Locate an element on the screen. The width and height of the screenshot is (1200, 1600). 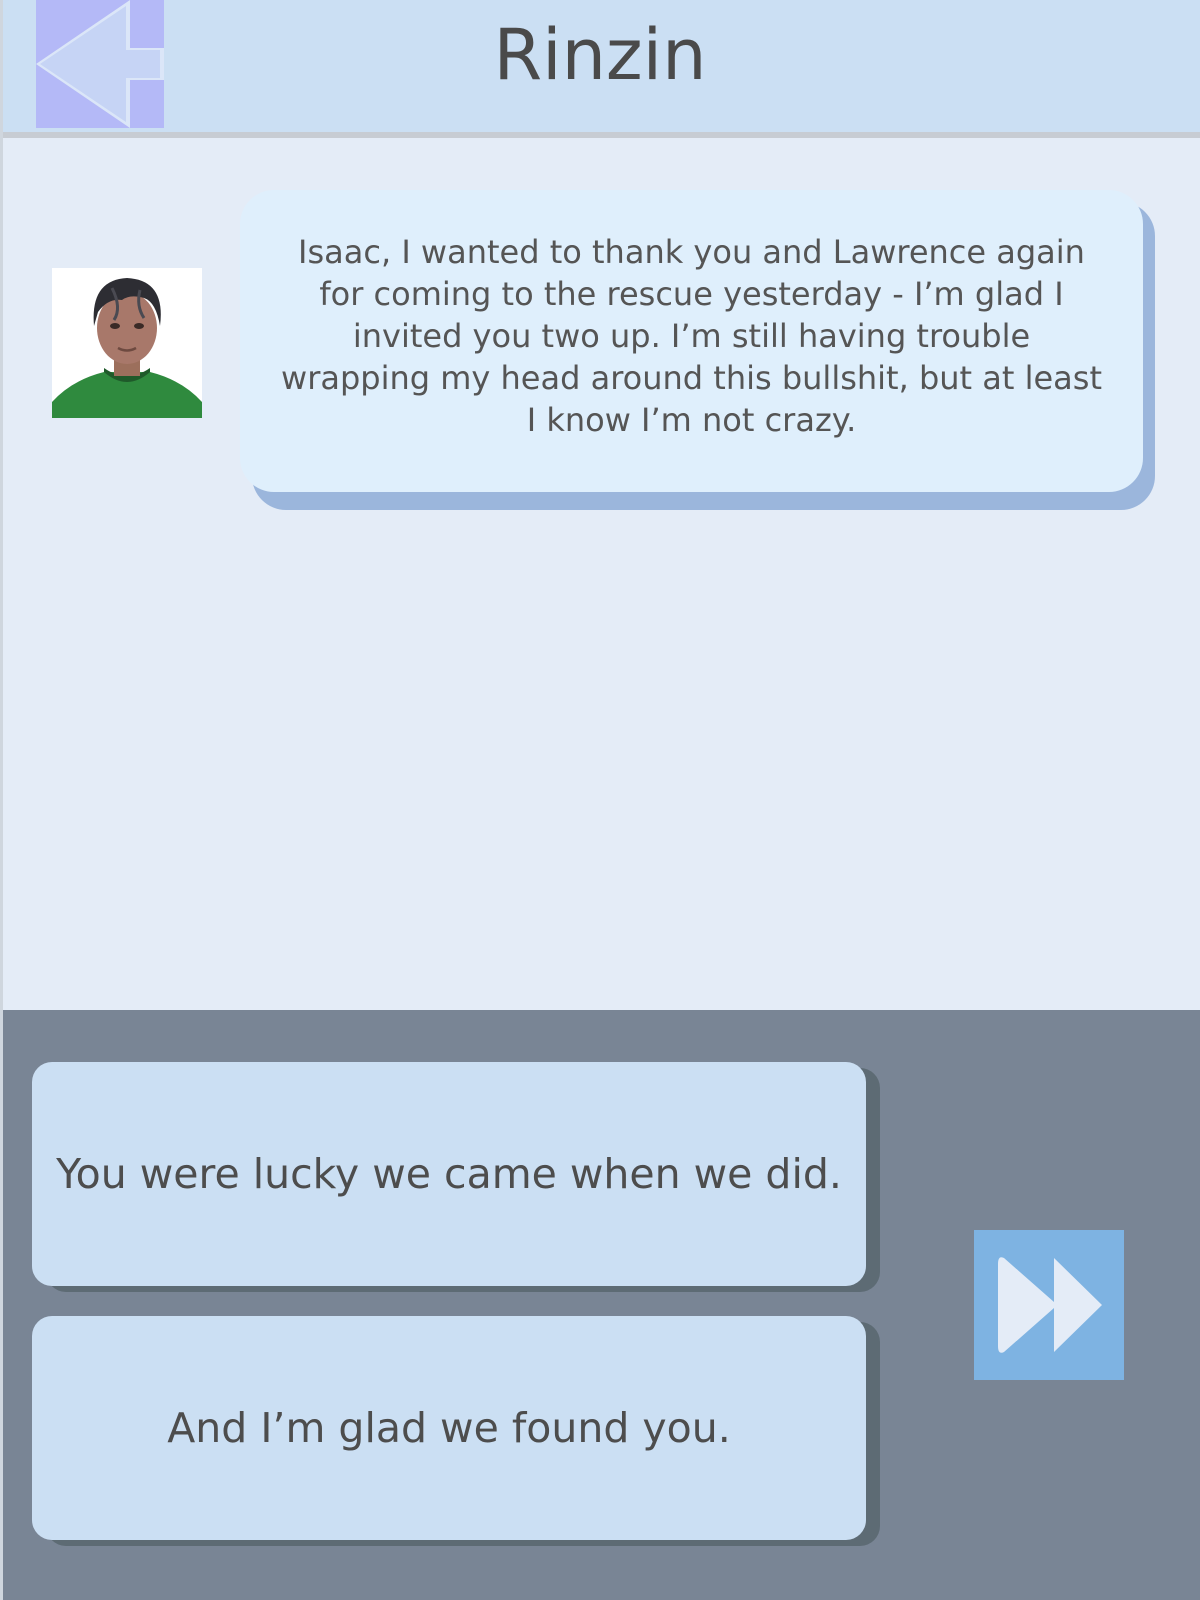
choice-button-1: You were lucky we came when we did. is located at coordinates (449, 1174).